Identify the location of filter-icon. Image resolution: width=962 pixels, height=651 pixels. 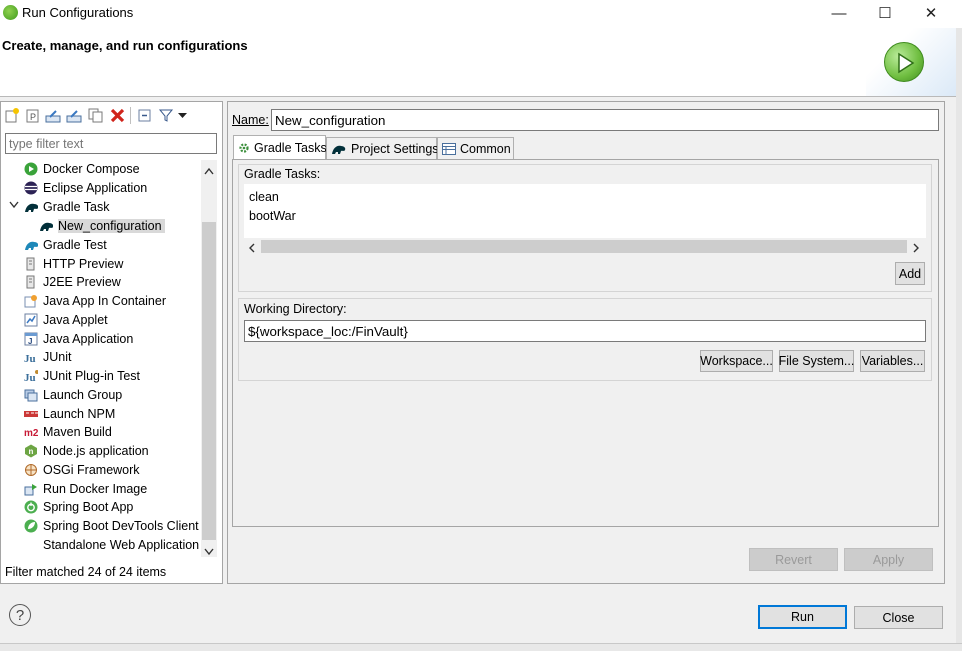
(166, 115).